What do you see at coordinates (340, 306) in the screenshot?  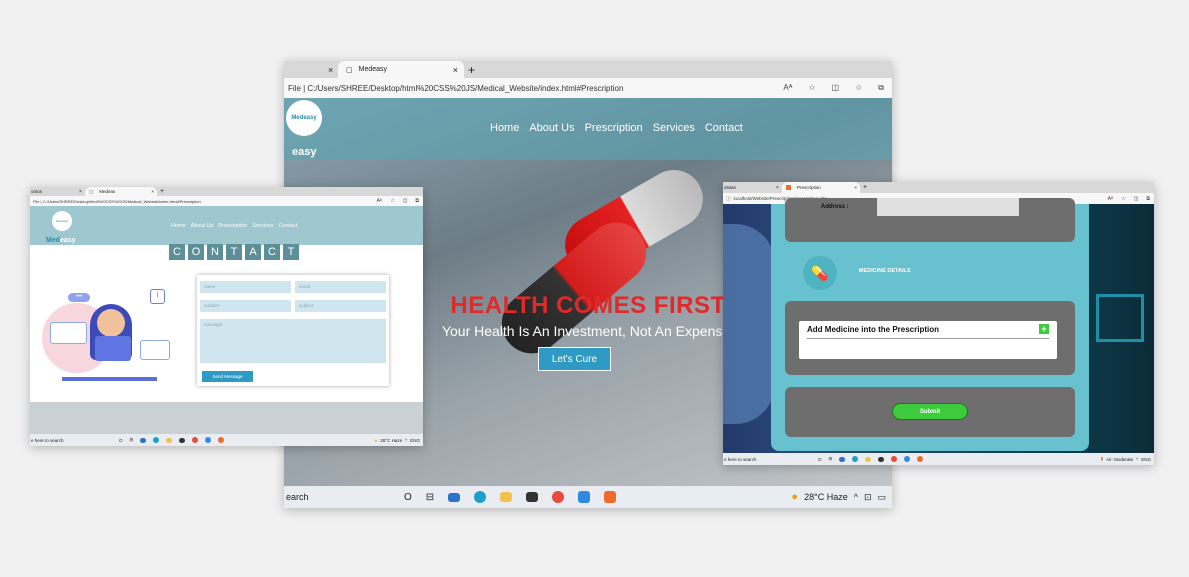 I see `subject-input: subject` at bounding box center [340, 306].